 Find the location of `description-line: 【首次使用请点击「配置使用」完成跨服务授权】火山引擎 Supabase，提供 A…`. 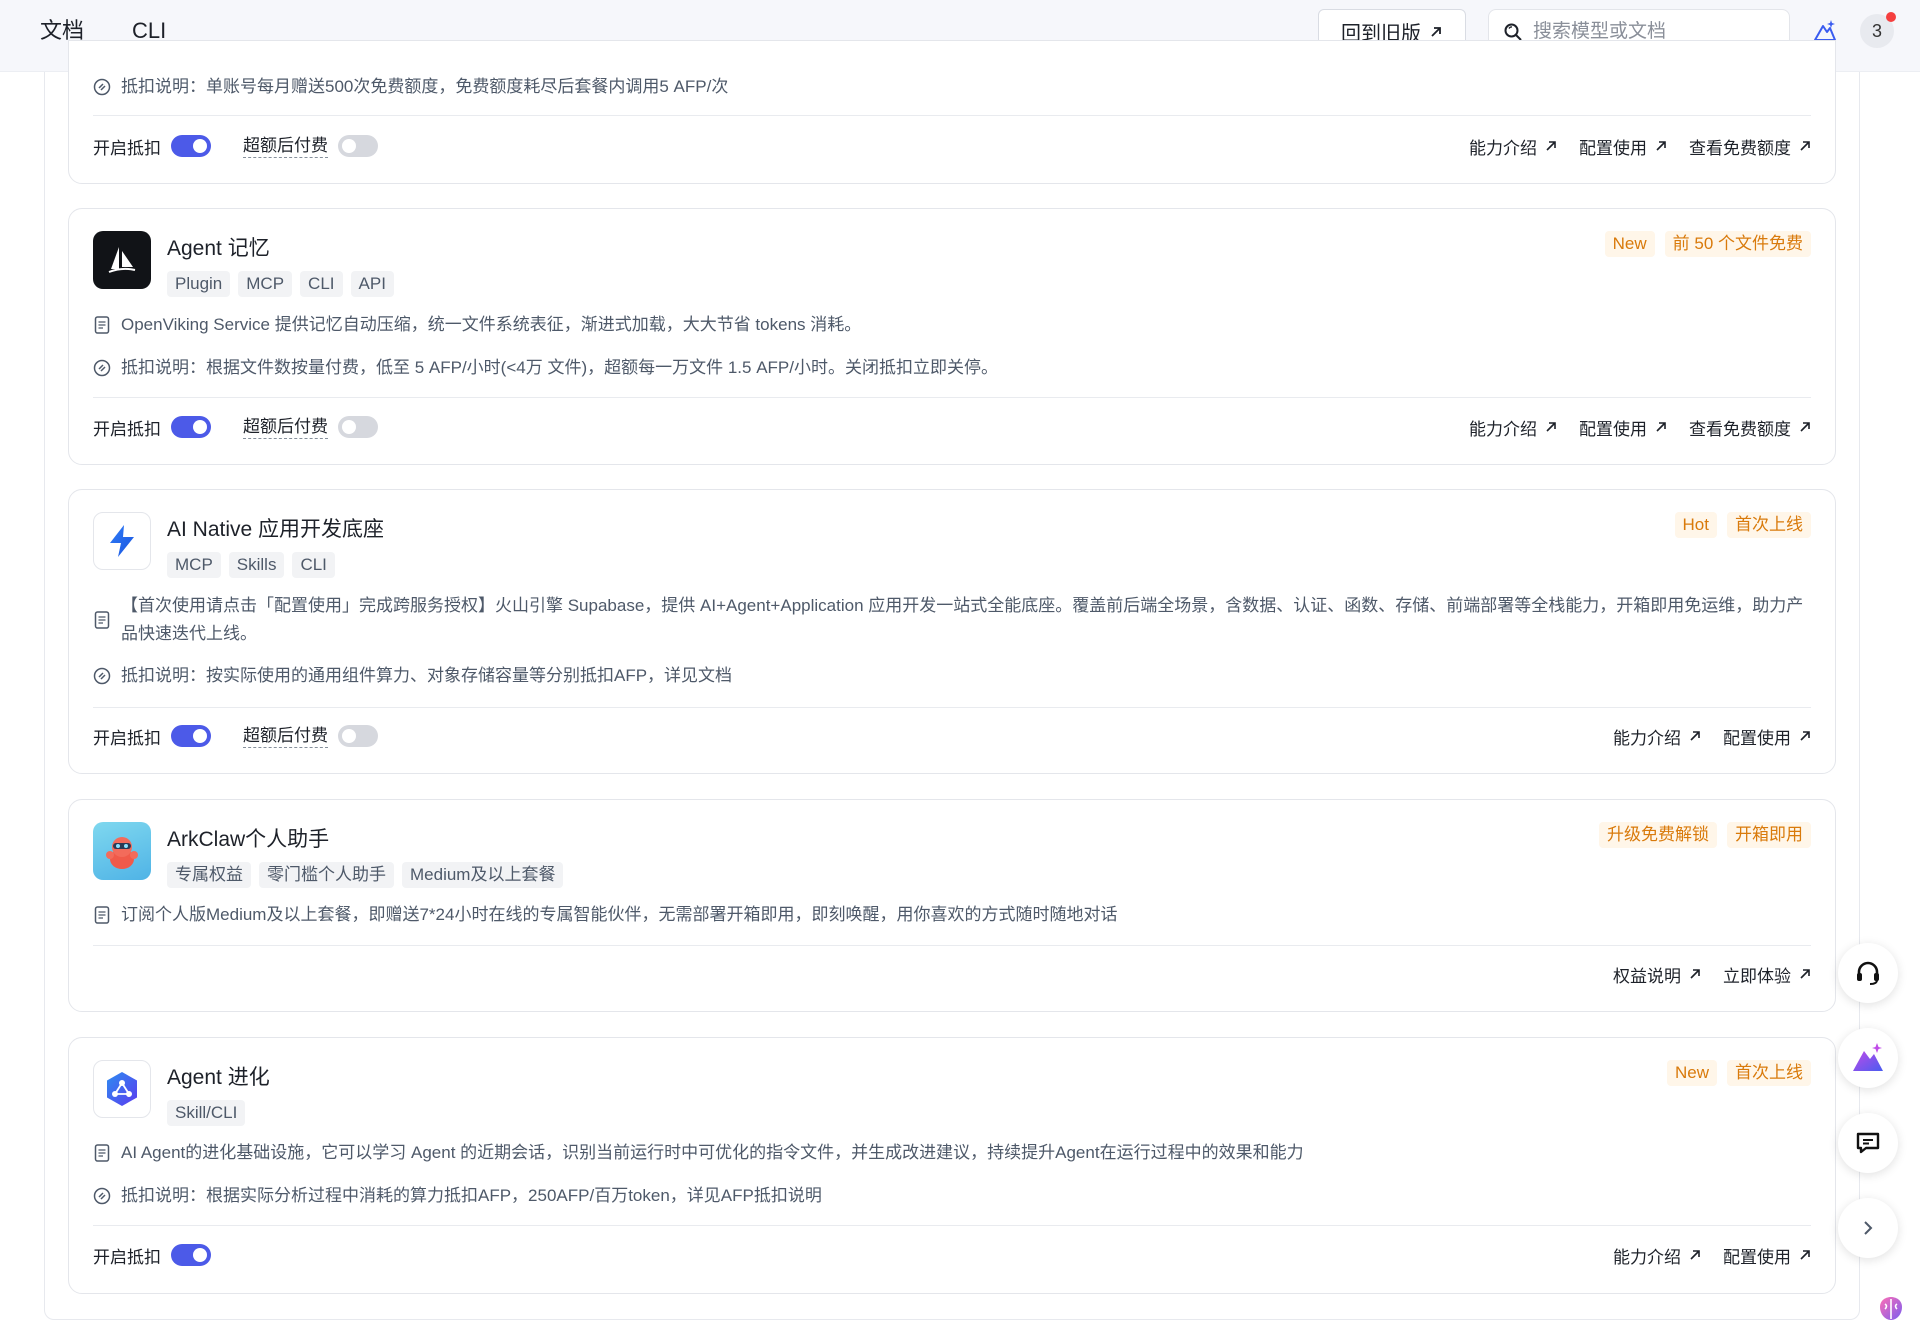

description-line: 【首次使用请点击「配置使用」完成跨服务授权】火山引擎 Supabase，提供 A… is located at coordinates (952, 620).